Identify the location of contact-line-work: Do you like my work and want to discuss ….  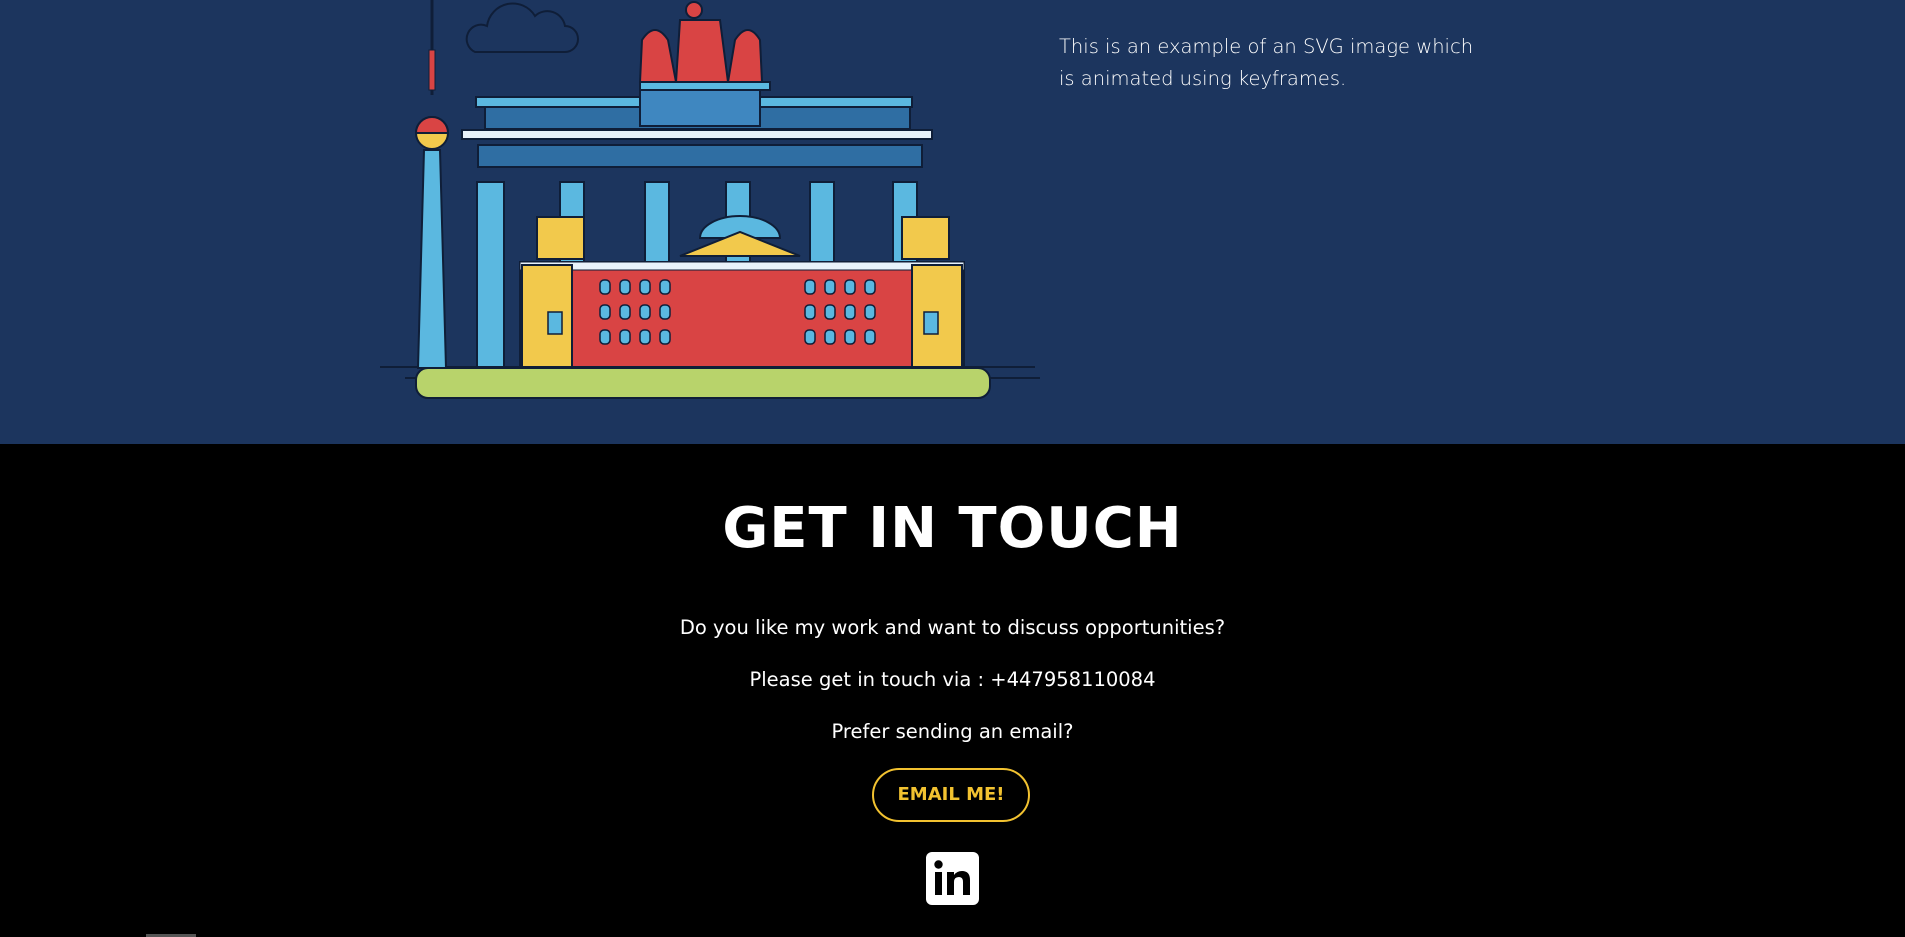
(952, 627).